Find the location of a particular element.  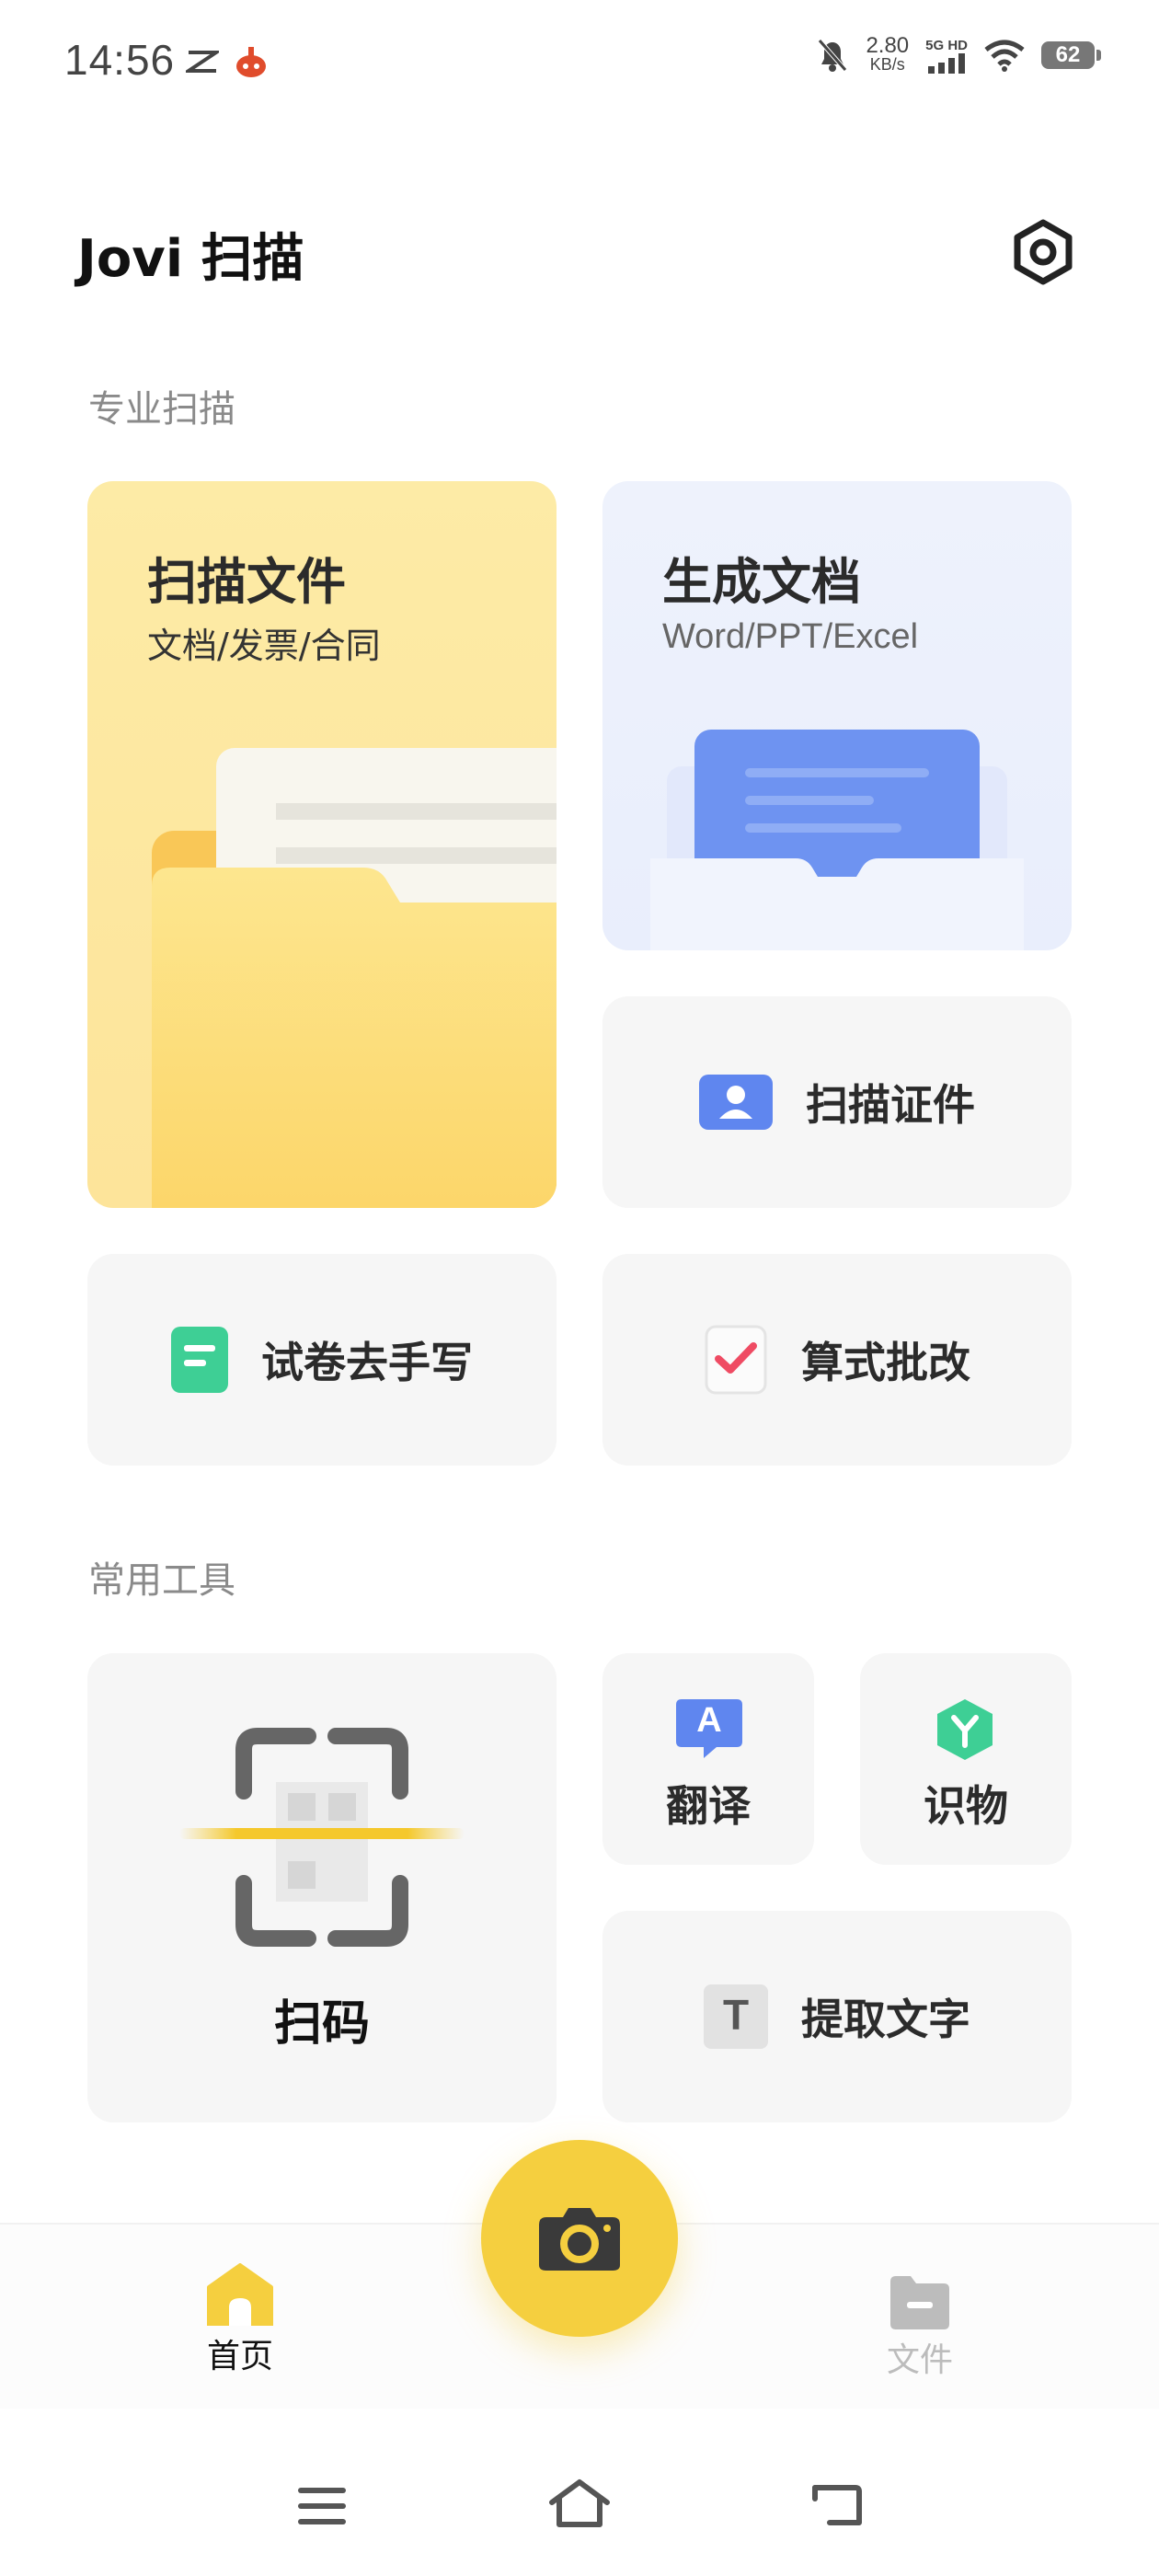

scan-code-card: 扫码 is located at coordinates (322, 1887).